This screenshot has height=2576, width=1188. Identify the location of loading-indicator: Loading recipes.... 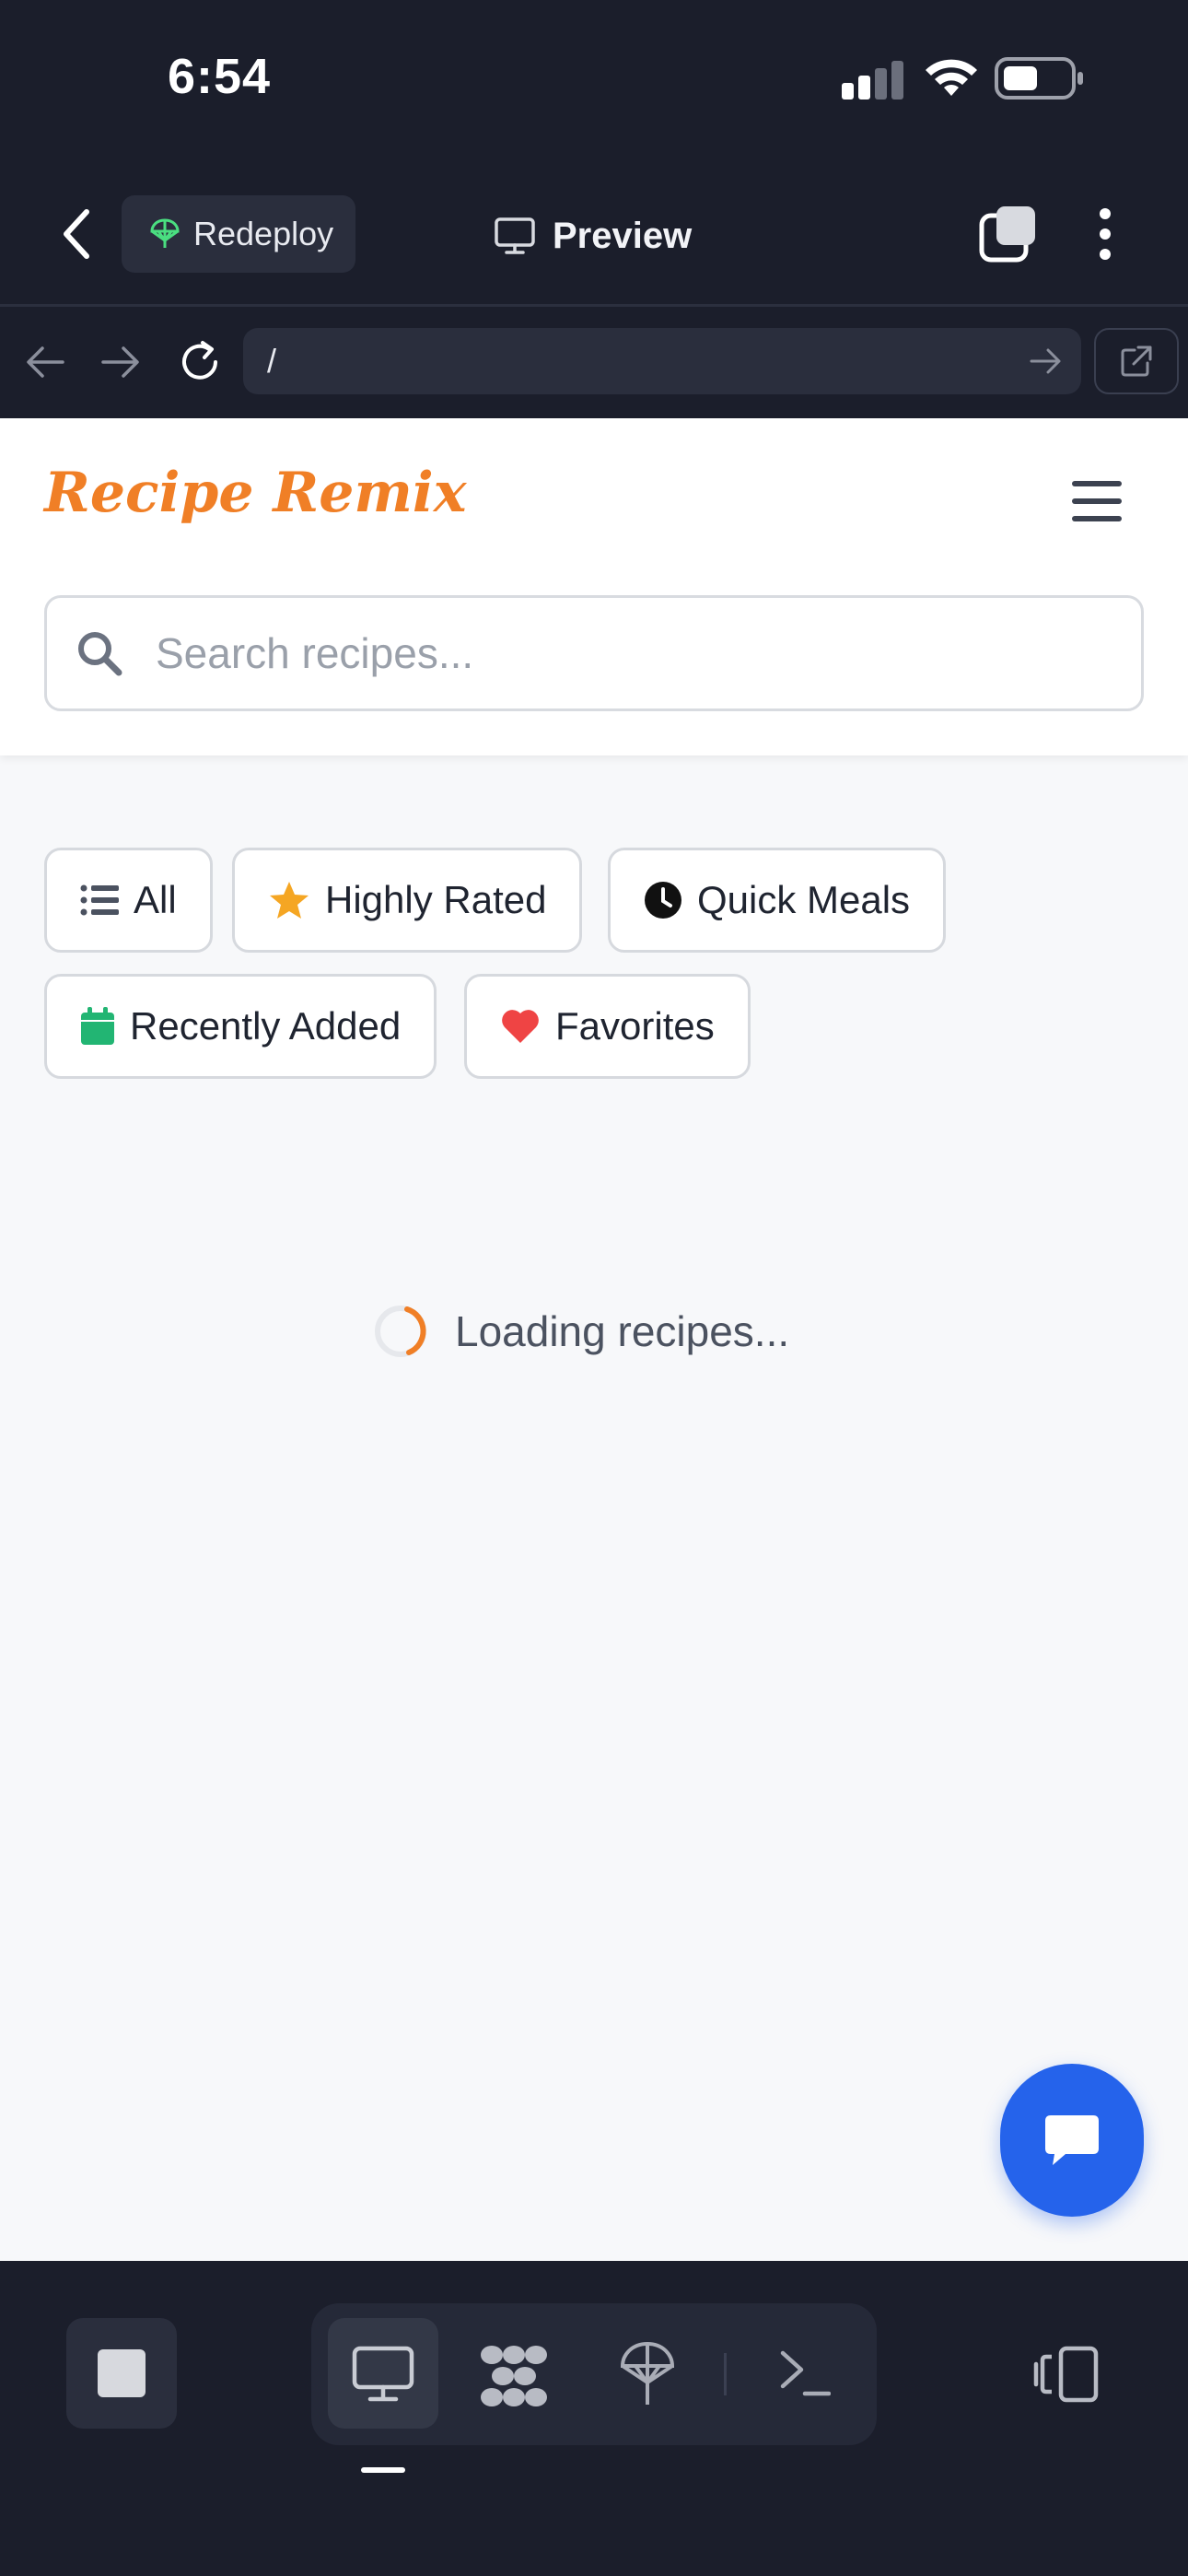
(580, 1331).